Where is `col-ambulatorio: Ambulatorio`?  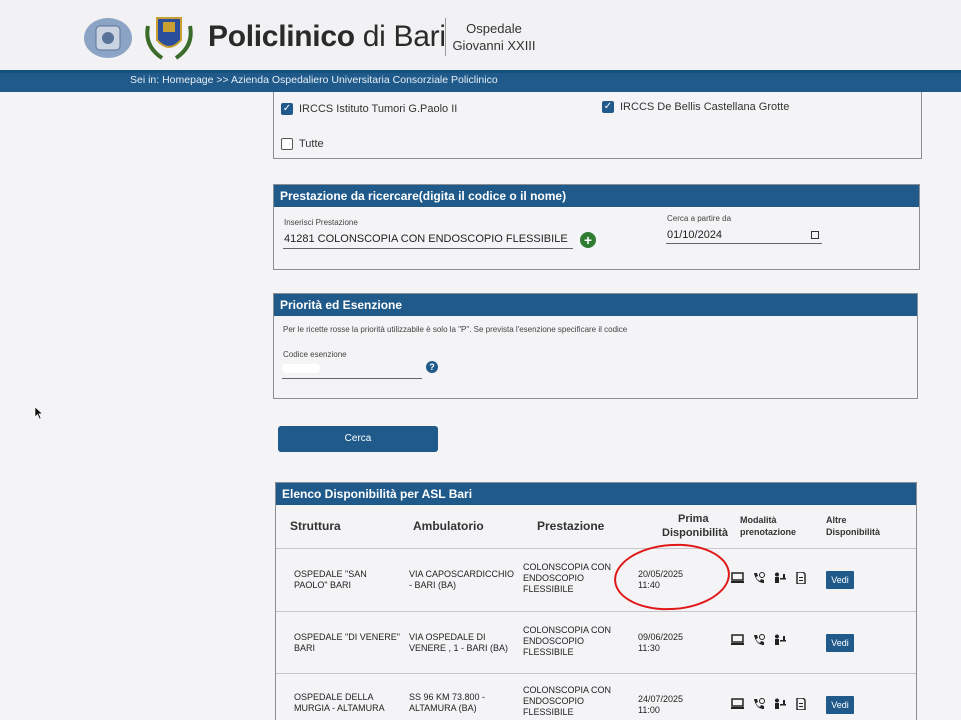
col-ambulatorio: Ambulatorio is located at coordinates (448, 526).